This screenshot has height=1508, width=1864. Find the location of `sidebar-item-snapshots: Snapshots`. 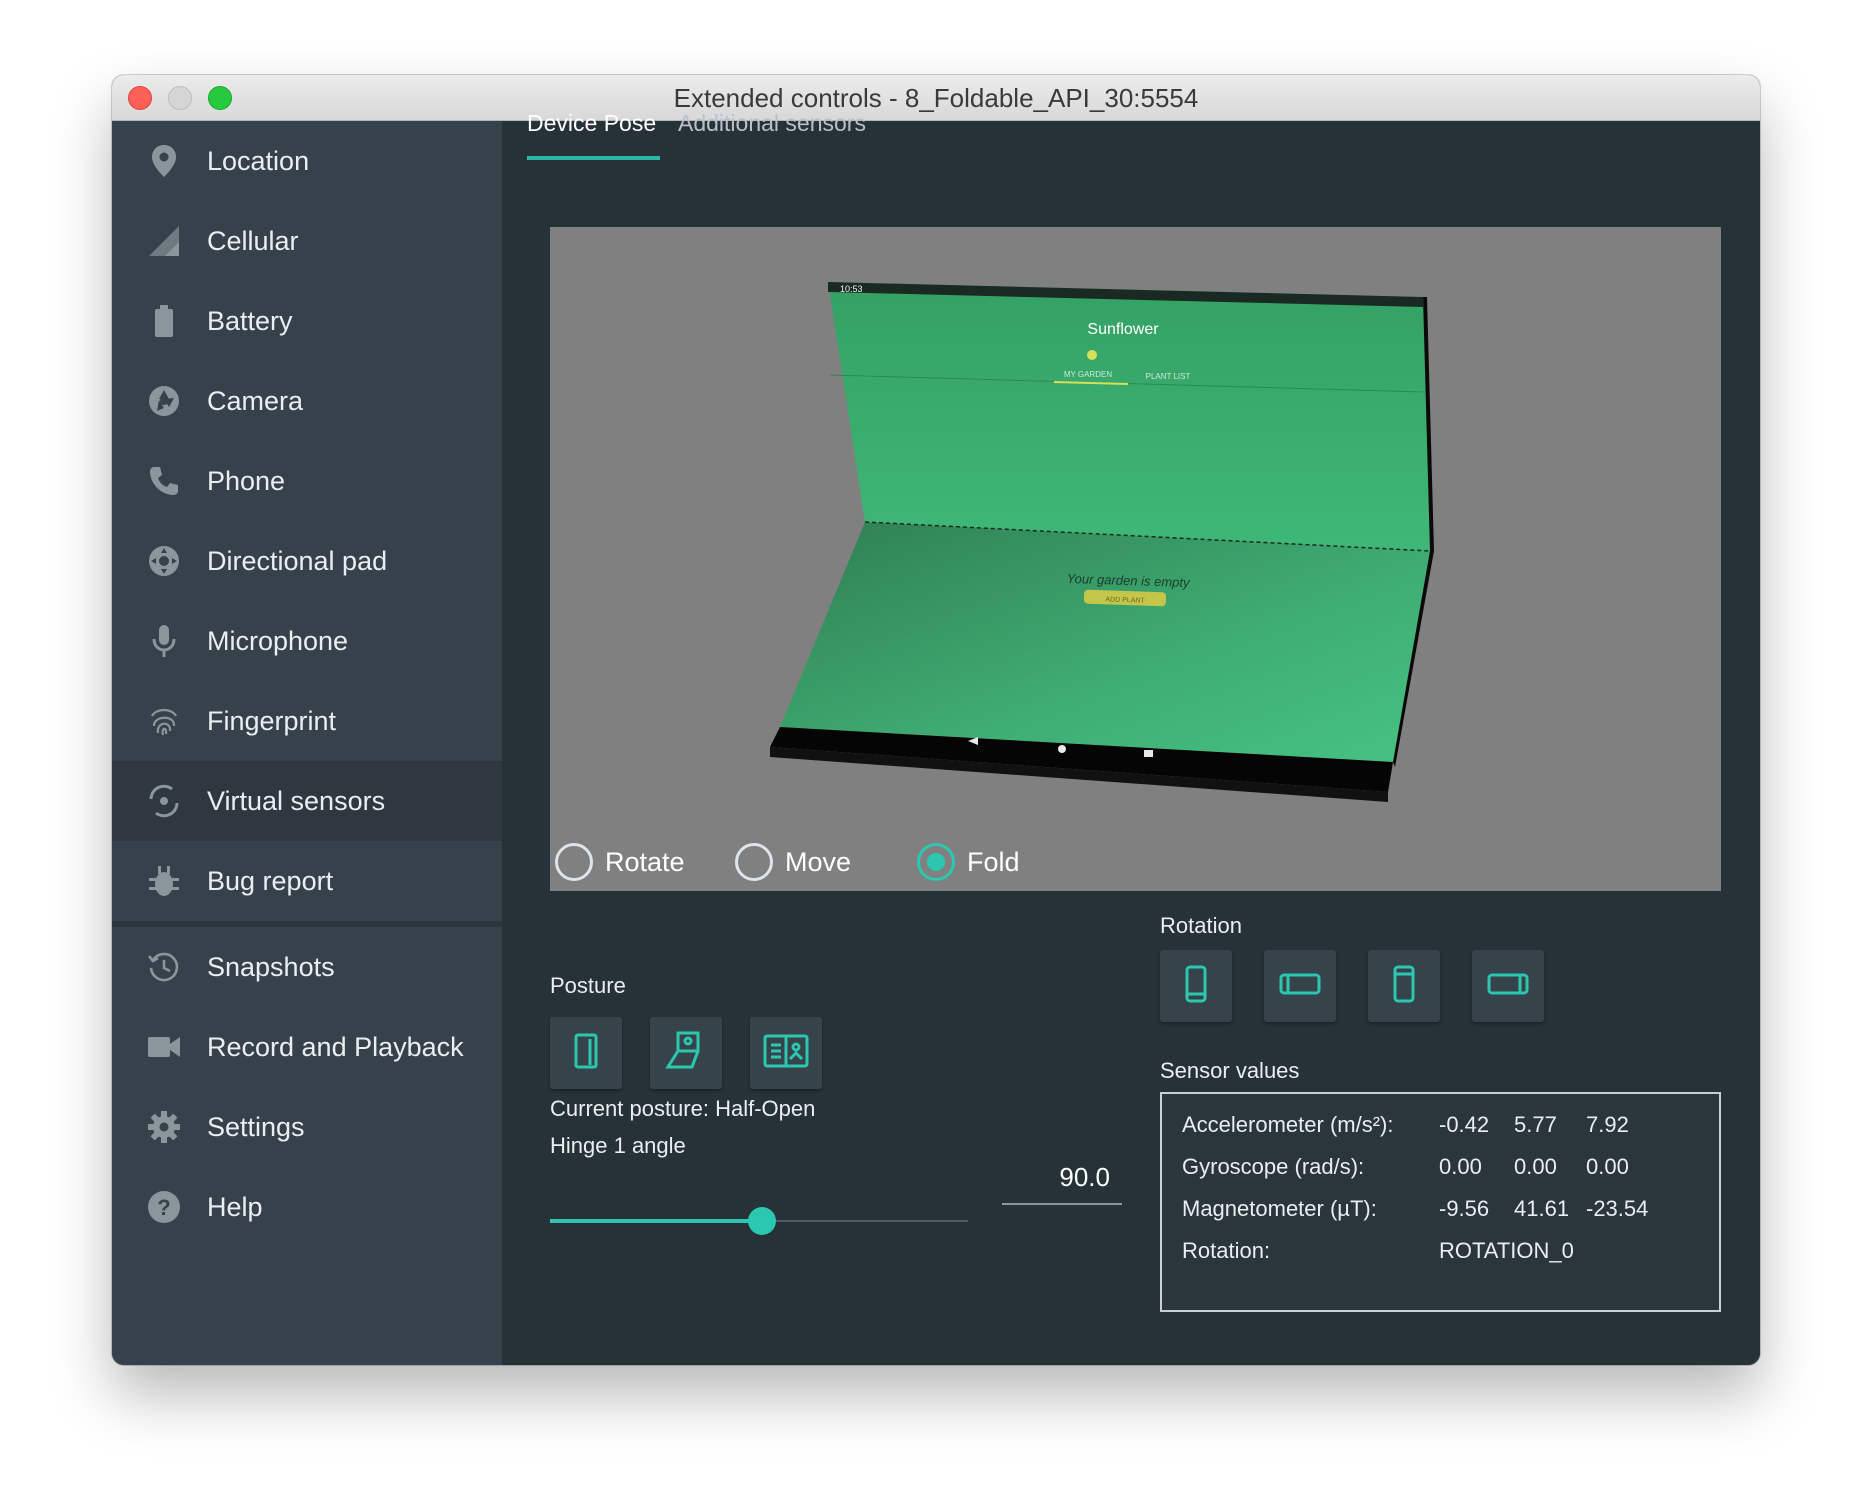

sidebar-item-snapshots: Snapshots is located at coordinates (307, 967).